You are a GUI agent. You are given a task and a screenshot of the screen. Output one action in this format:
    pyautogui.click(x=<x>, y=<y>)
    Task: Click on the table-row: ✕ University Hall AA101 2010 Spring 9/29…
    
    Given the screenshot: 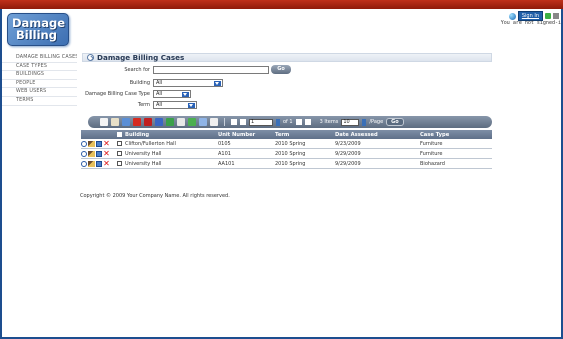 What is the action you would take?
    pyautogui.click(x=286, y=164)
    